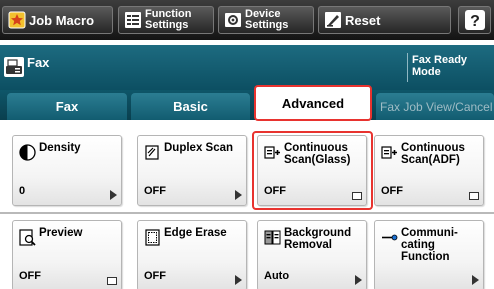  What do you see at coordinates (38, 62) in the screenshot?
I see `page-title: Fax` at bounding box center [38, 62].